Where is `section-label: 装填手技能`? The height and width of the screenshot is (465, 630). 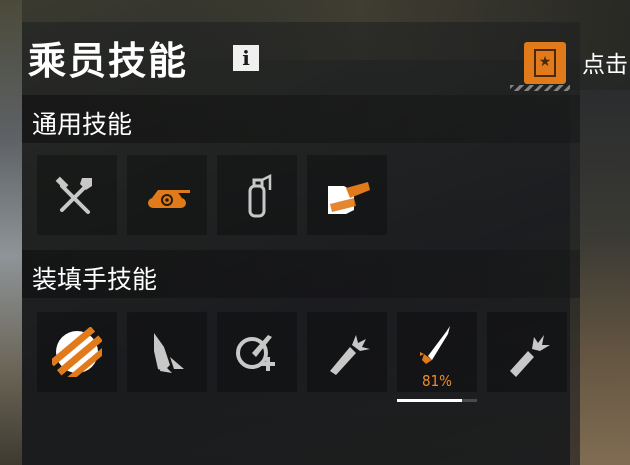 section-label: 装填手技能 is located at coordinates (95, 279).